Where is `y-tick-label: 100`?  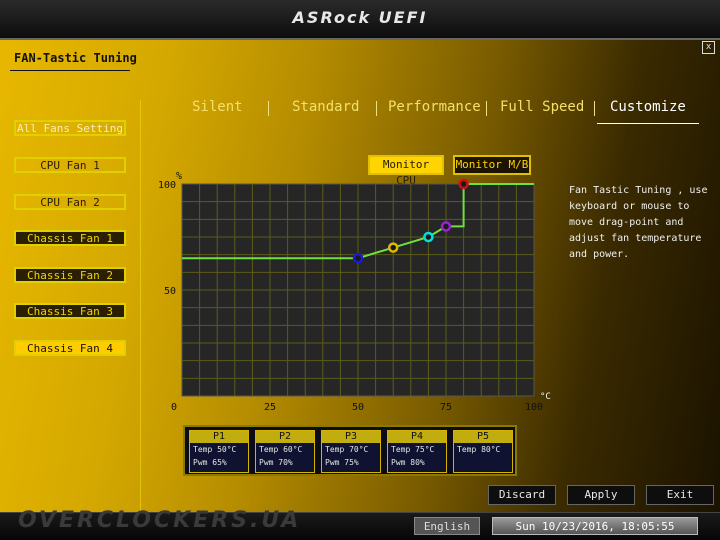 y-tick-label: 100 is located at coordinates (167, 185).